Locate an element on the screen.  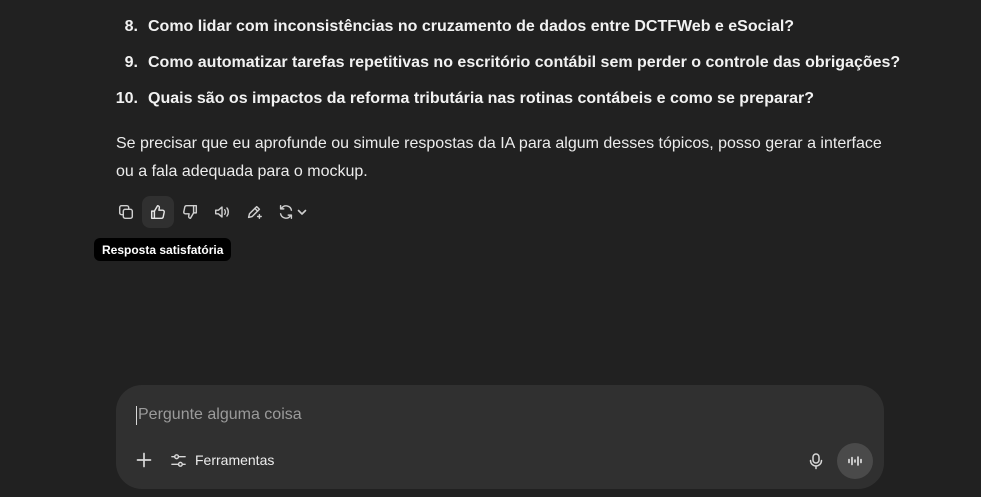
regenerate-icon is located at coordinates (285, 212).